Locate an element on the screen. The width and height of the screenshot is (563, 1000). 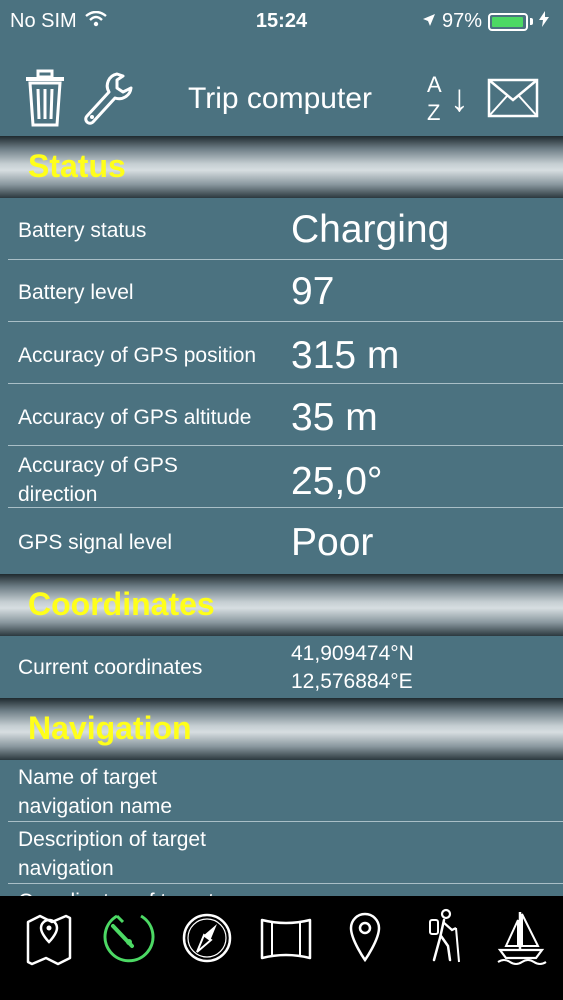
row-label-line2: direction is located at coordinates (58, 494).